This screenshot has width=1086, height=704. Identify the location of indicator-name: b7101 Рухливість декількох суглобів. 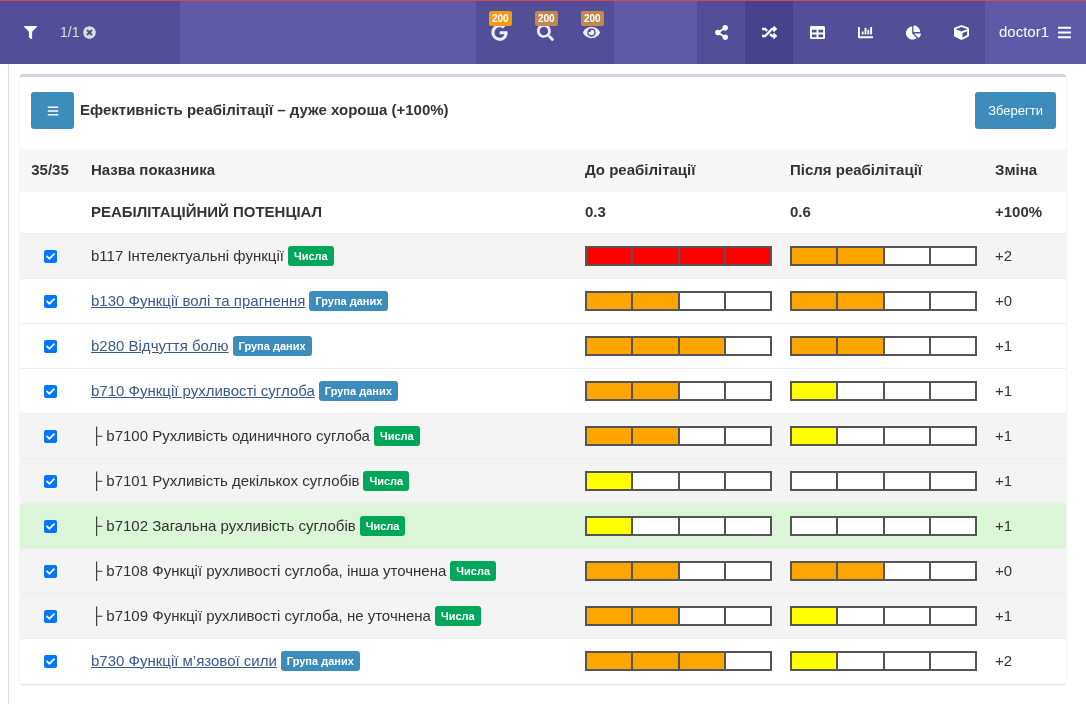
(233, 480).